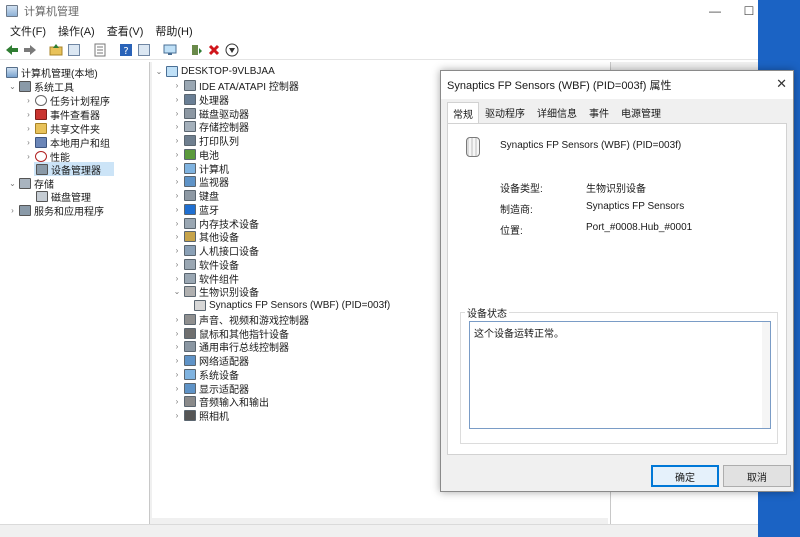 Image resolution: width=800 pixels, height=537 pixels. I want to click on device-category: › 人机接口设备, so click(215, 251).